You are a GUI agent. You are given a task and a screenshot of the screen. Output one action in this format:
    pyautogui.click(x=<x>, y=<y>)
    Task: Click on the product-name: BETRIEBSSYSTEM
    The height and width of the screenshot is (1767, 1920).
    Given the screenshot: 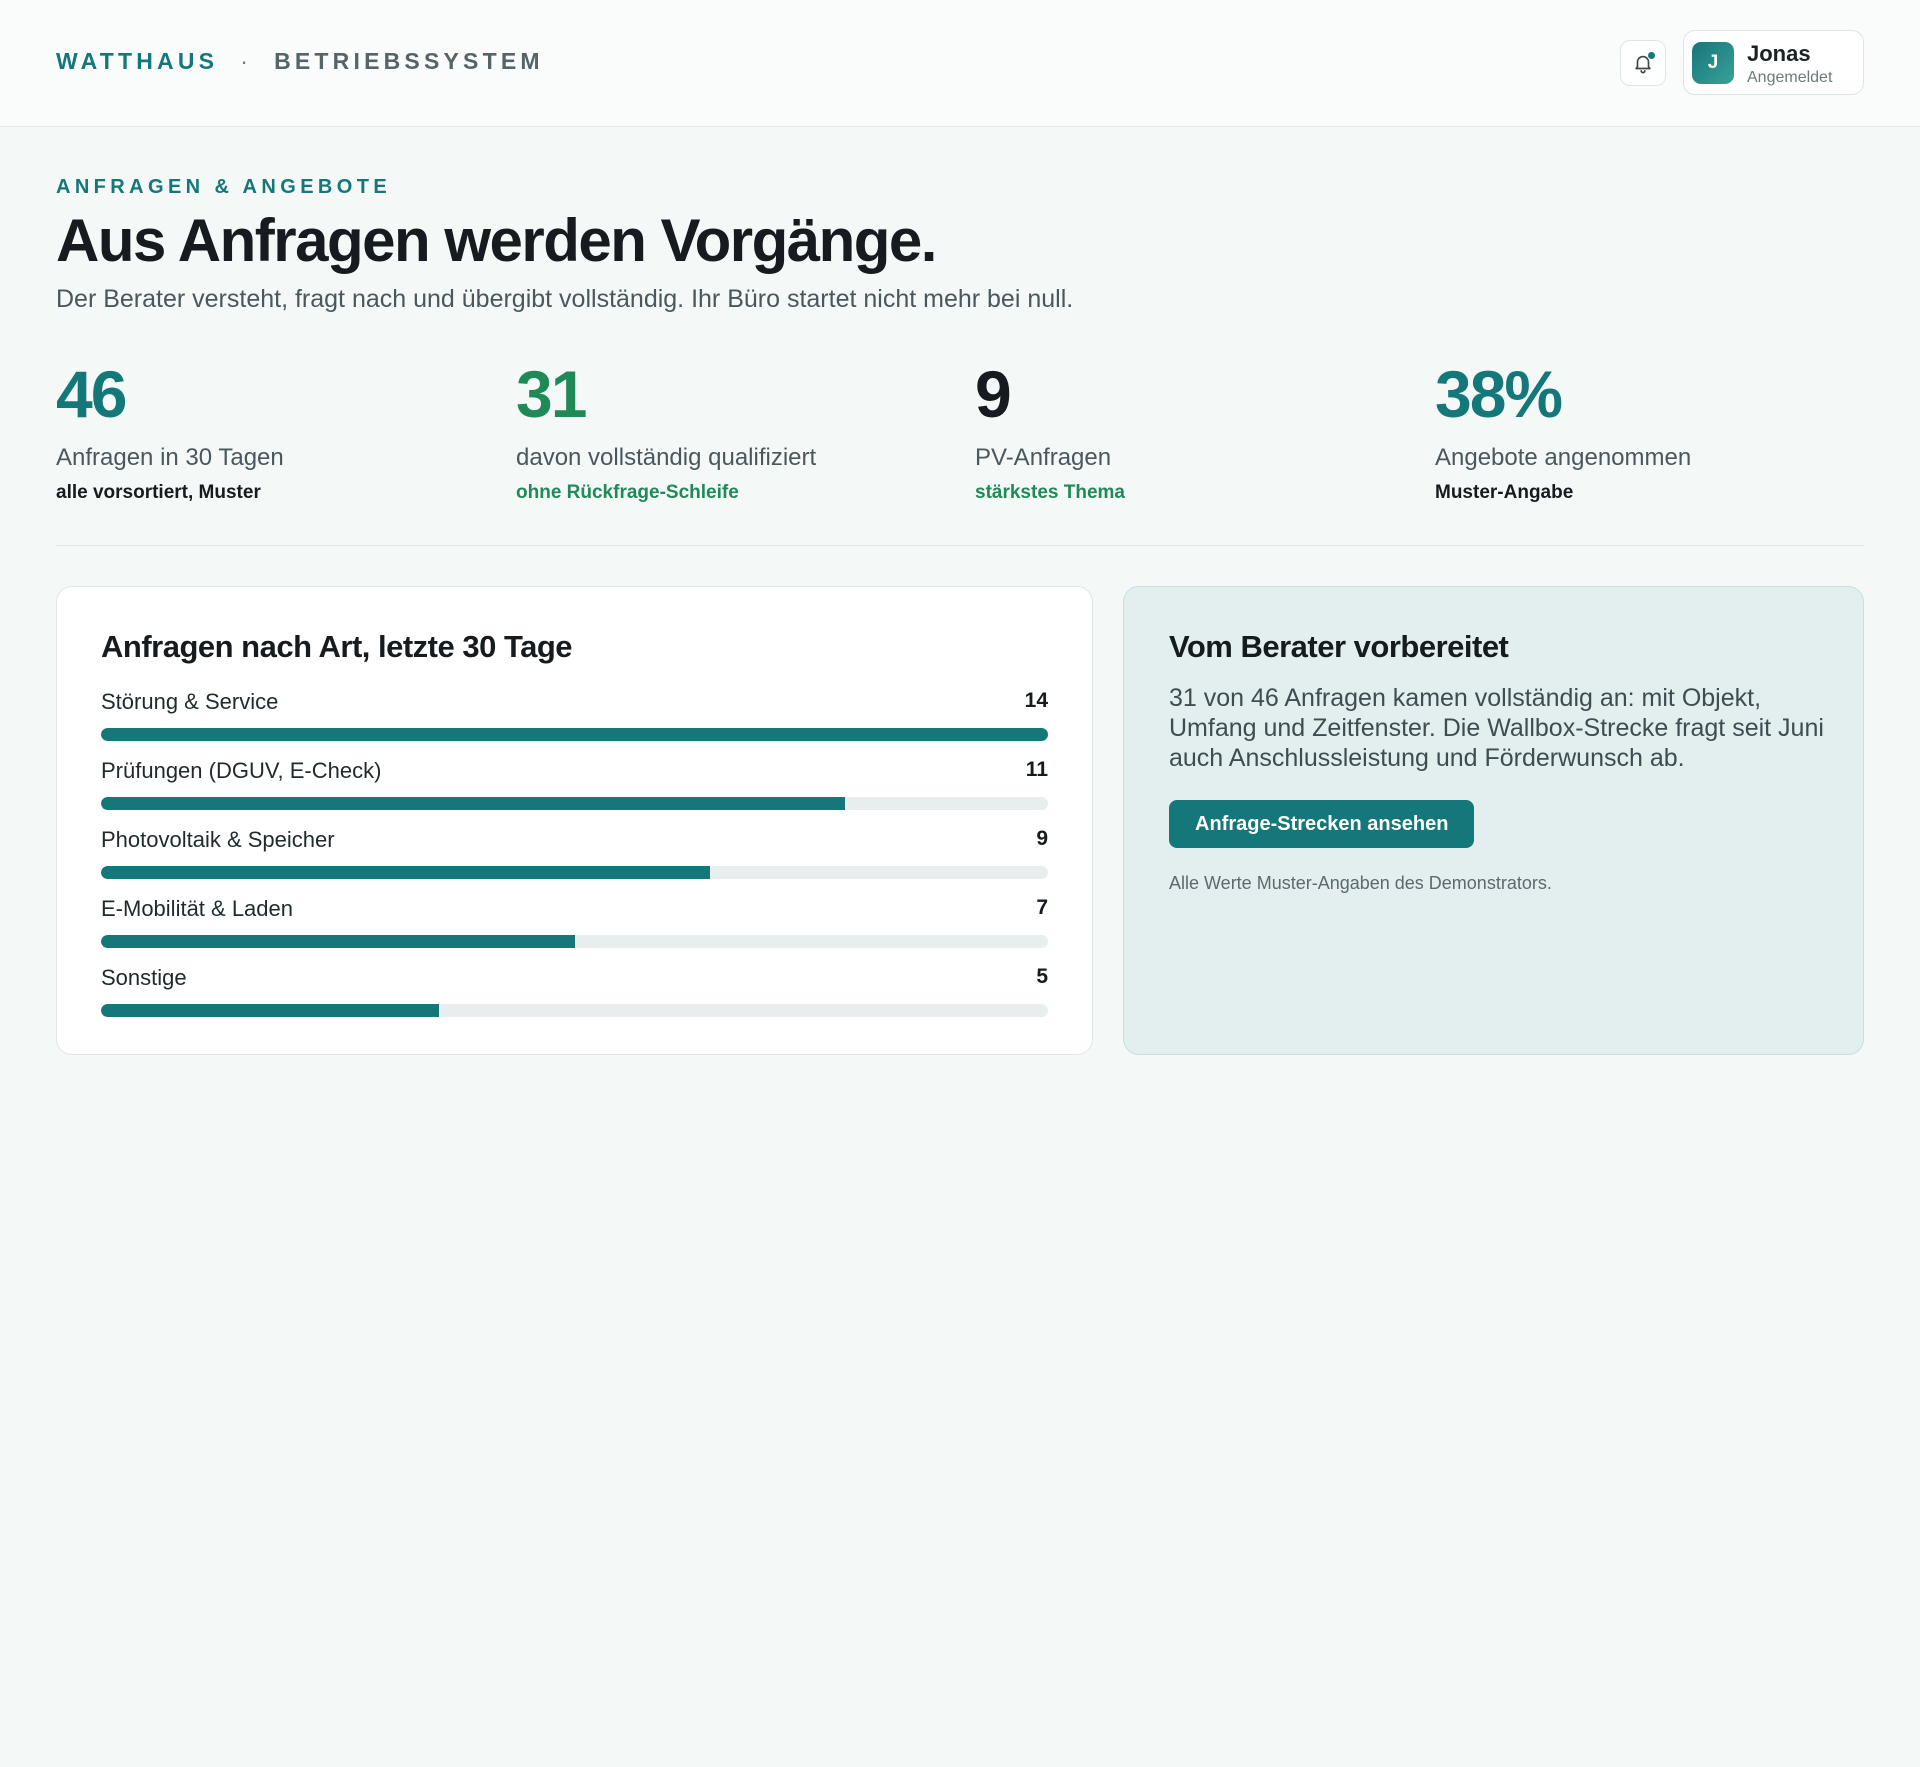 What is the action you would take?
    pyautogui.click(x=409, y=61)
    